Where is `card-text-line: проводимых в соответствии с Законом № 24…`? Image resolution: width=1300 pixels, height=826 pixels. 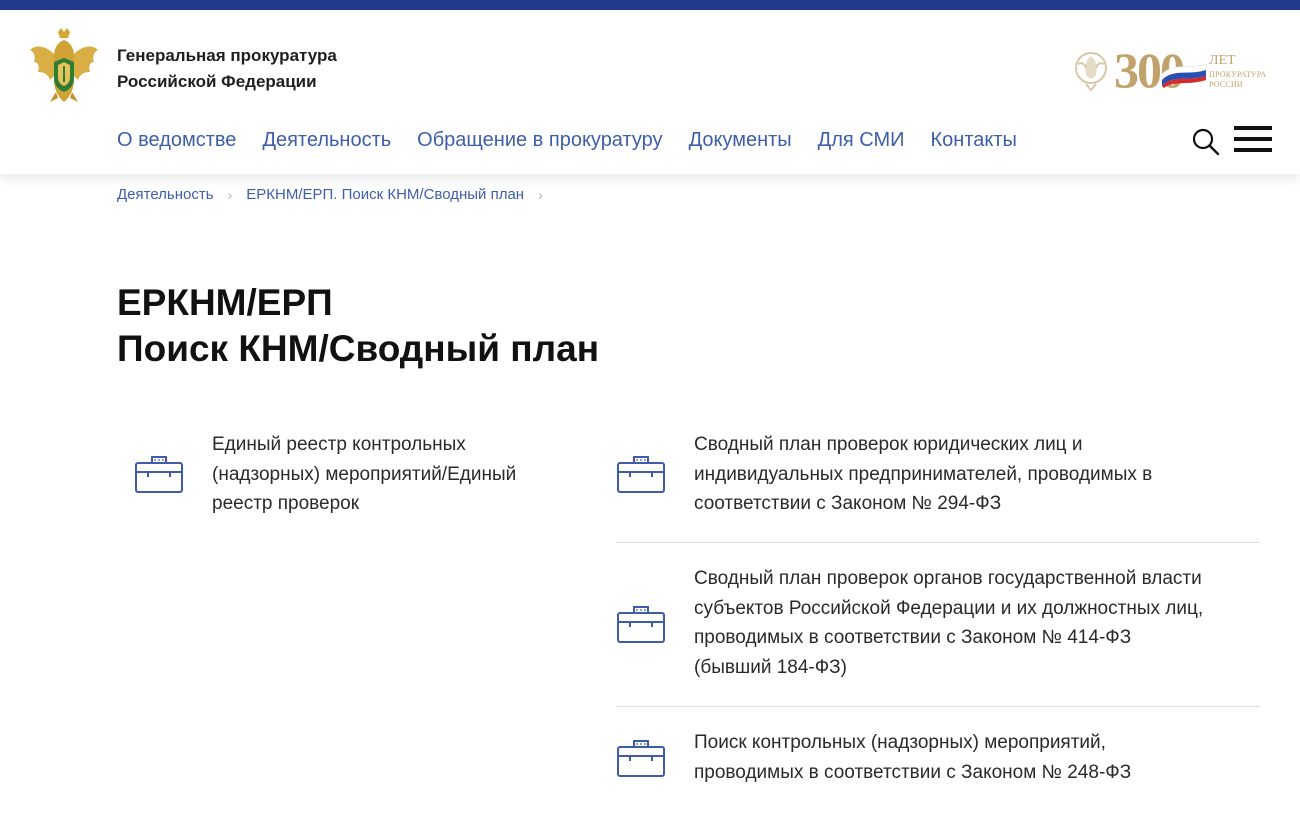
card-text-line: проводимых в соответствии с Законом № 24… is located at coordinates (913, 772).